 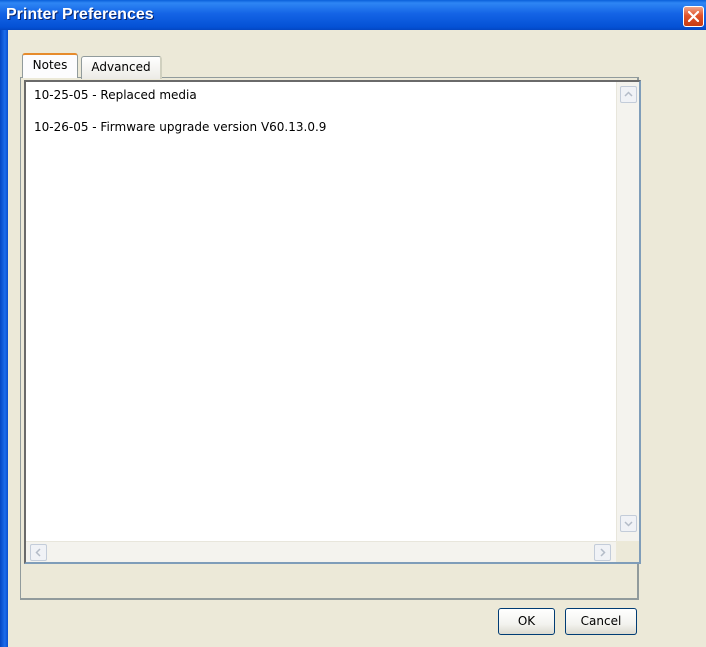 I want to click on chevron-left-icon, so click(x=38, y=552).